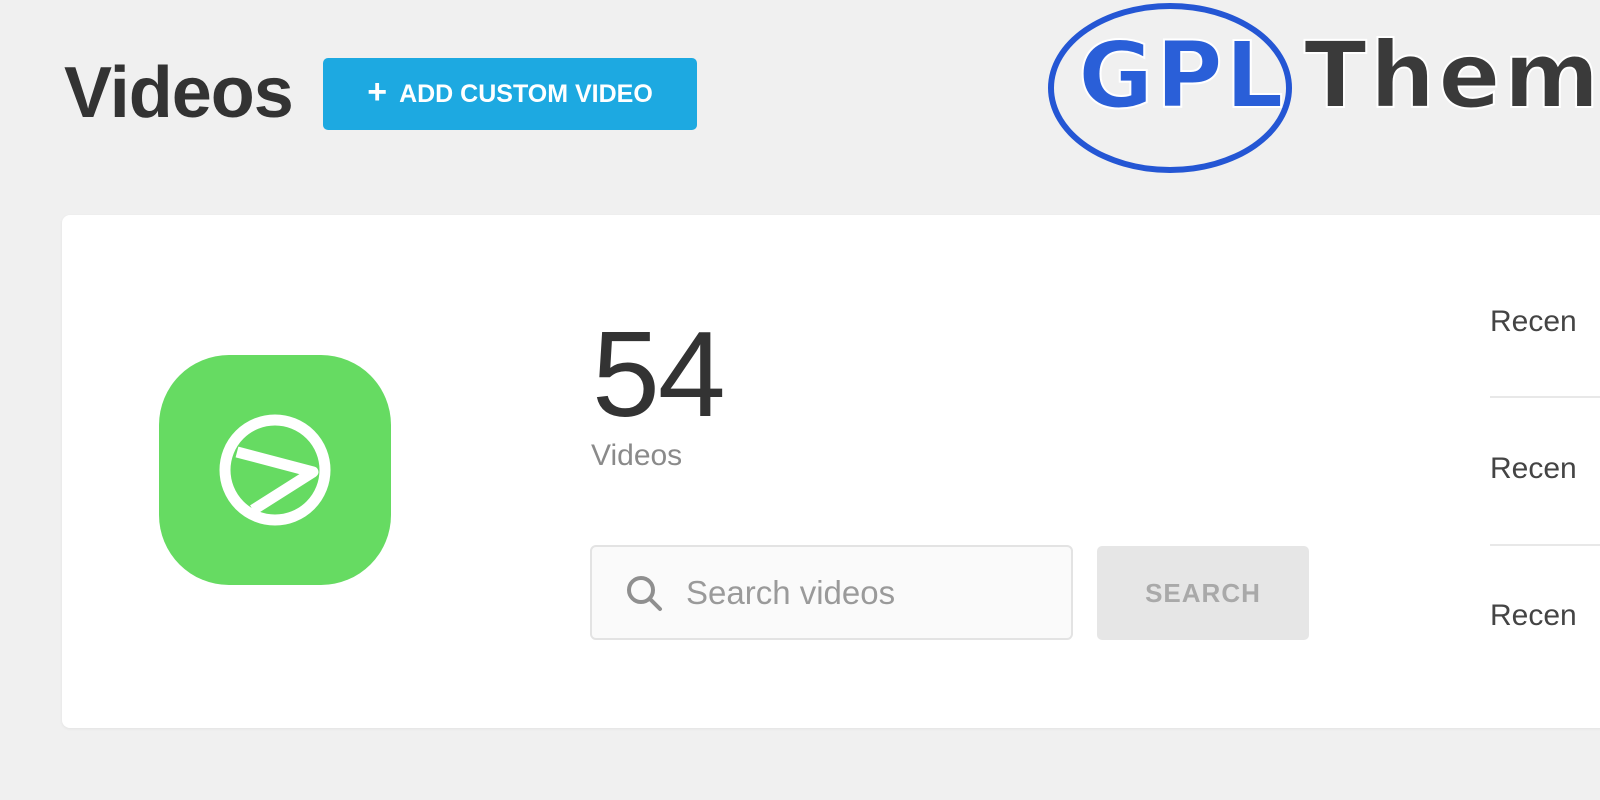 The image size is (1600, 800). I want to click on watermark-logo: GPL Them, so click(1323, 87).